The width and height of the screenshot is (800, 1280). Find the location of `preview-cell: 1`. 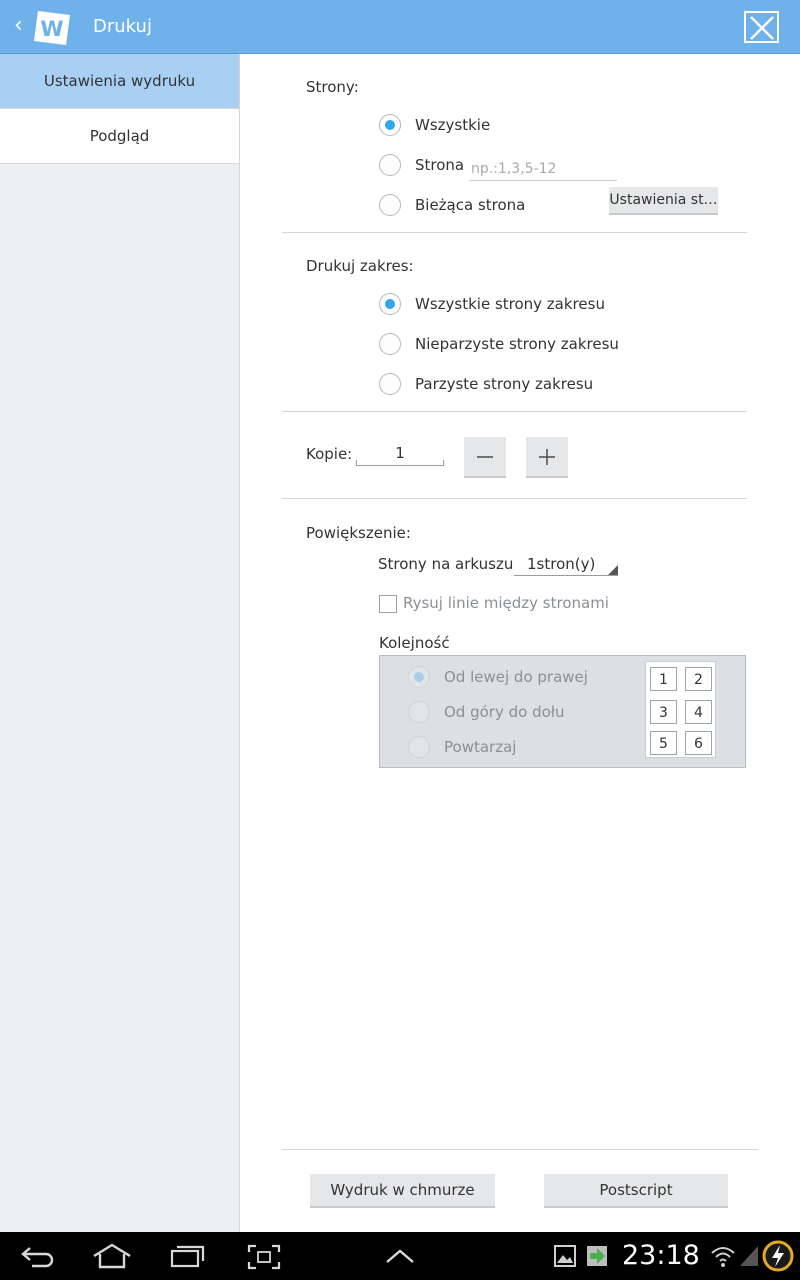

preview-cell: 1 is located at coordinates (663, 679).